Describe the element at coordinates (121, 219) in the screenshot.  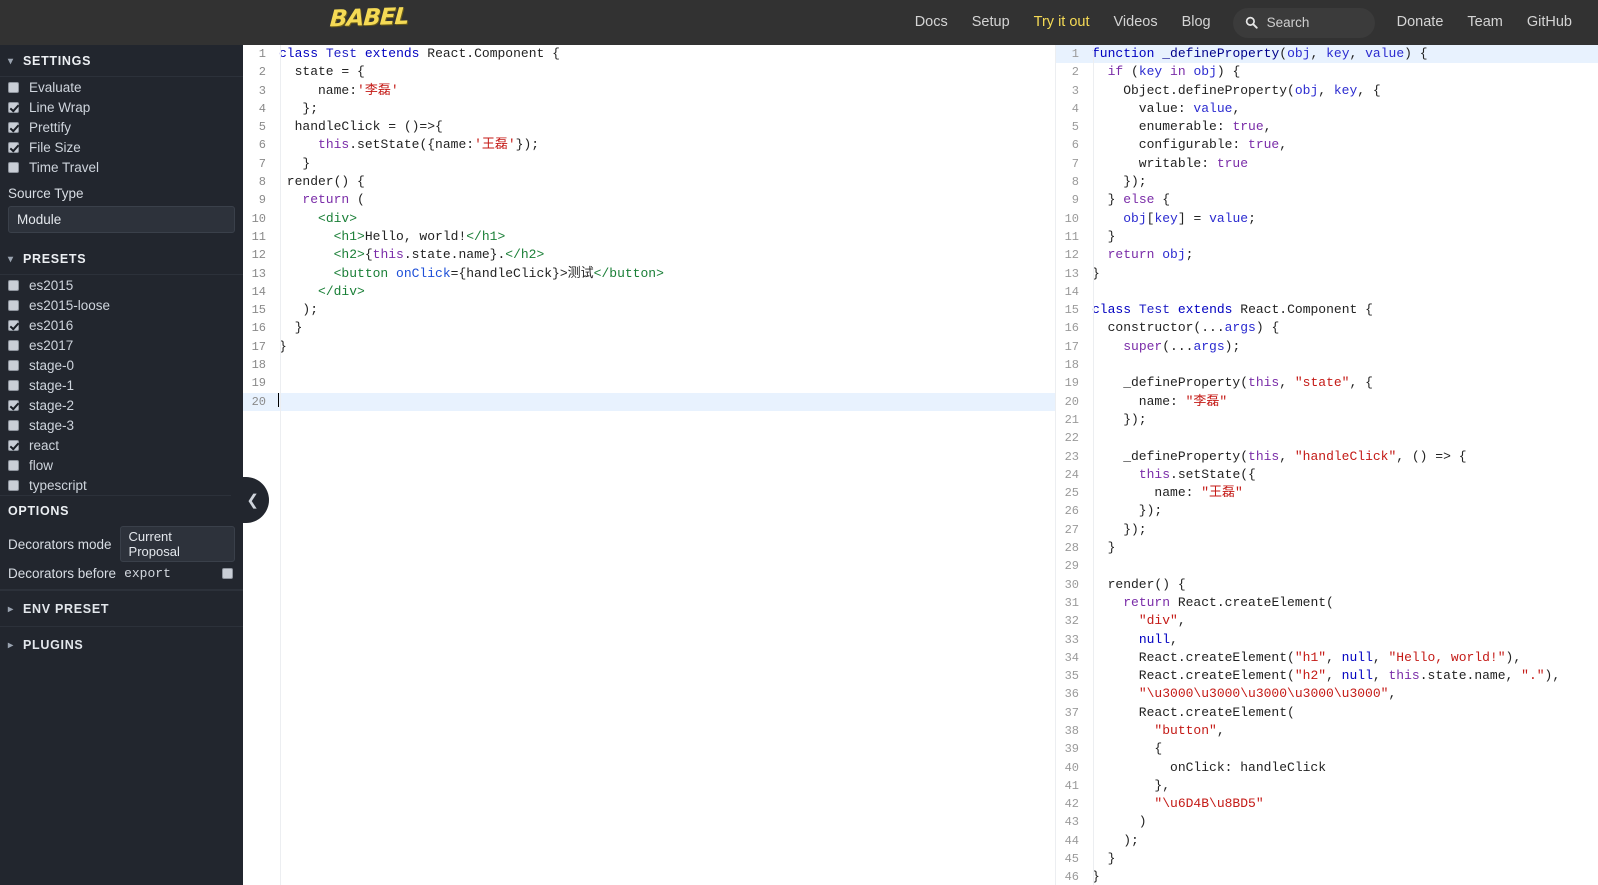
I see `source-type-select: Module` at that location.